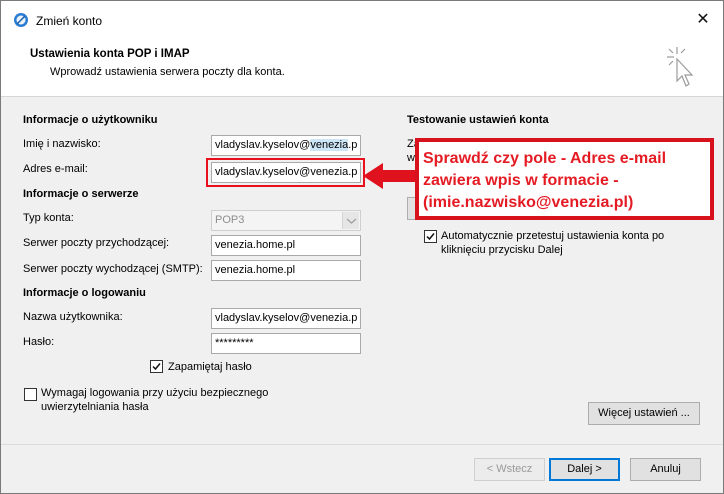 The width and height of the screenshot is (724, 494). Describe the element at coordinates (30, 394) in the screenshot. I see `spa-checkbox` at that location.